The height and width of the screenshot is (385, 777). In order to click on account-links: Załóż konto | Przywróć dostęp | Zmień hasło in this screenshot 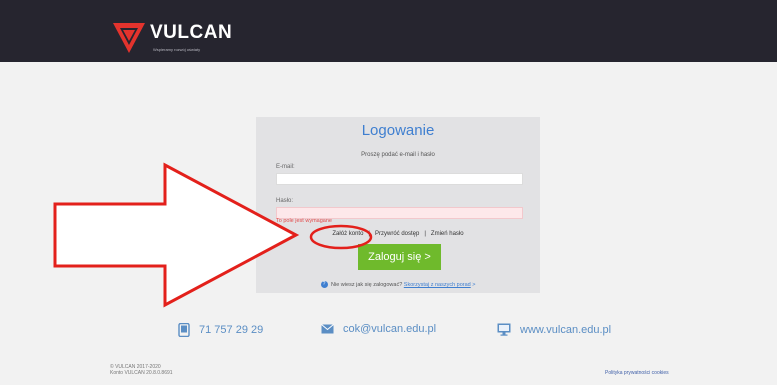, I will do `click(398, 234)`.